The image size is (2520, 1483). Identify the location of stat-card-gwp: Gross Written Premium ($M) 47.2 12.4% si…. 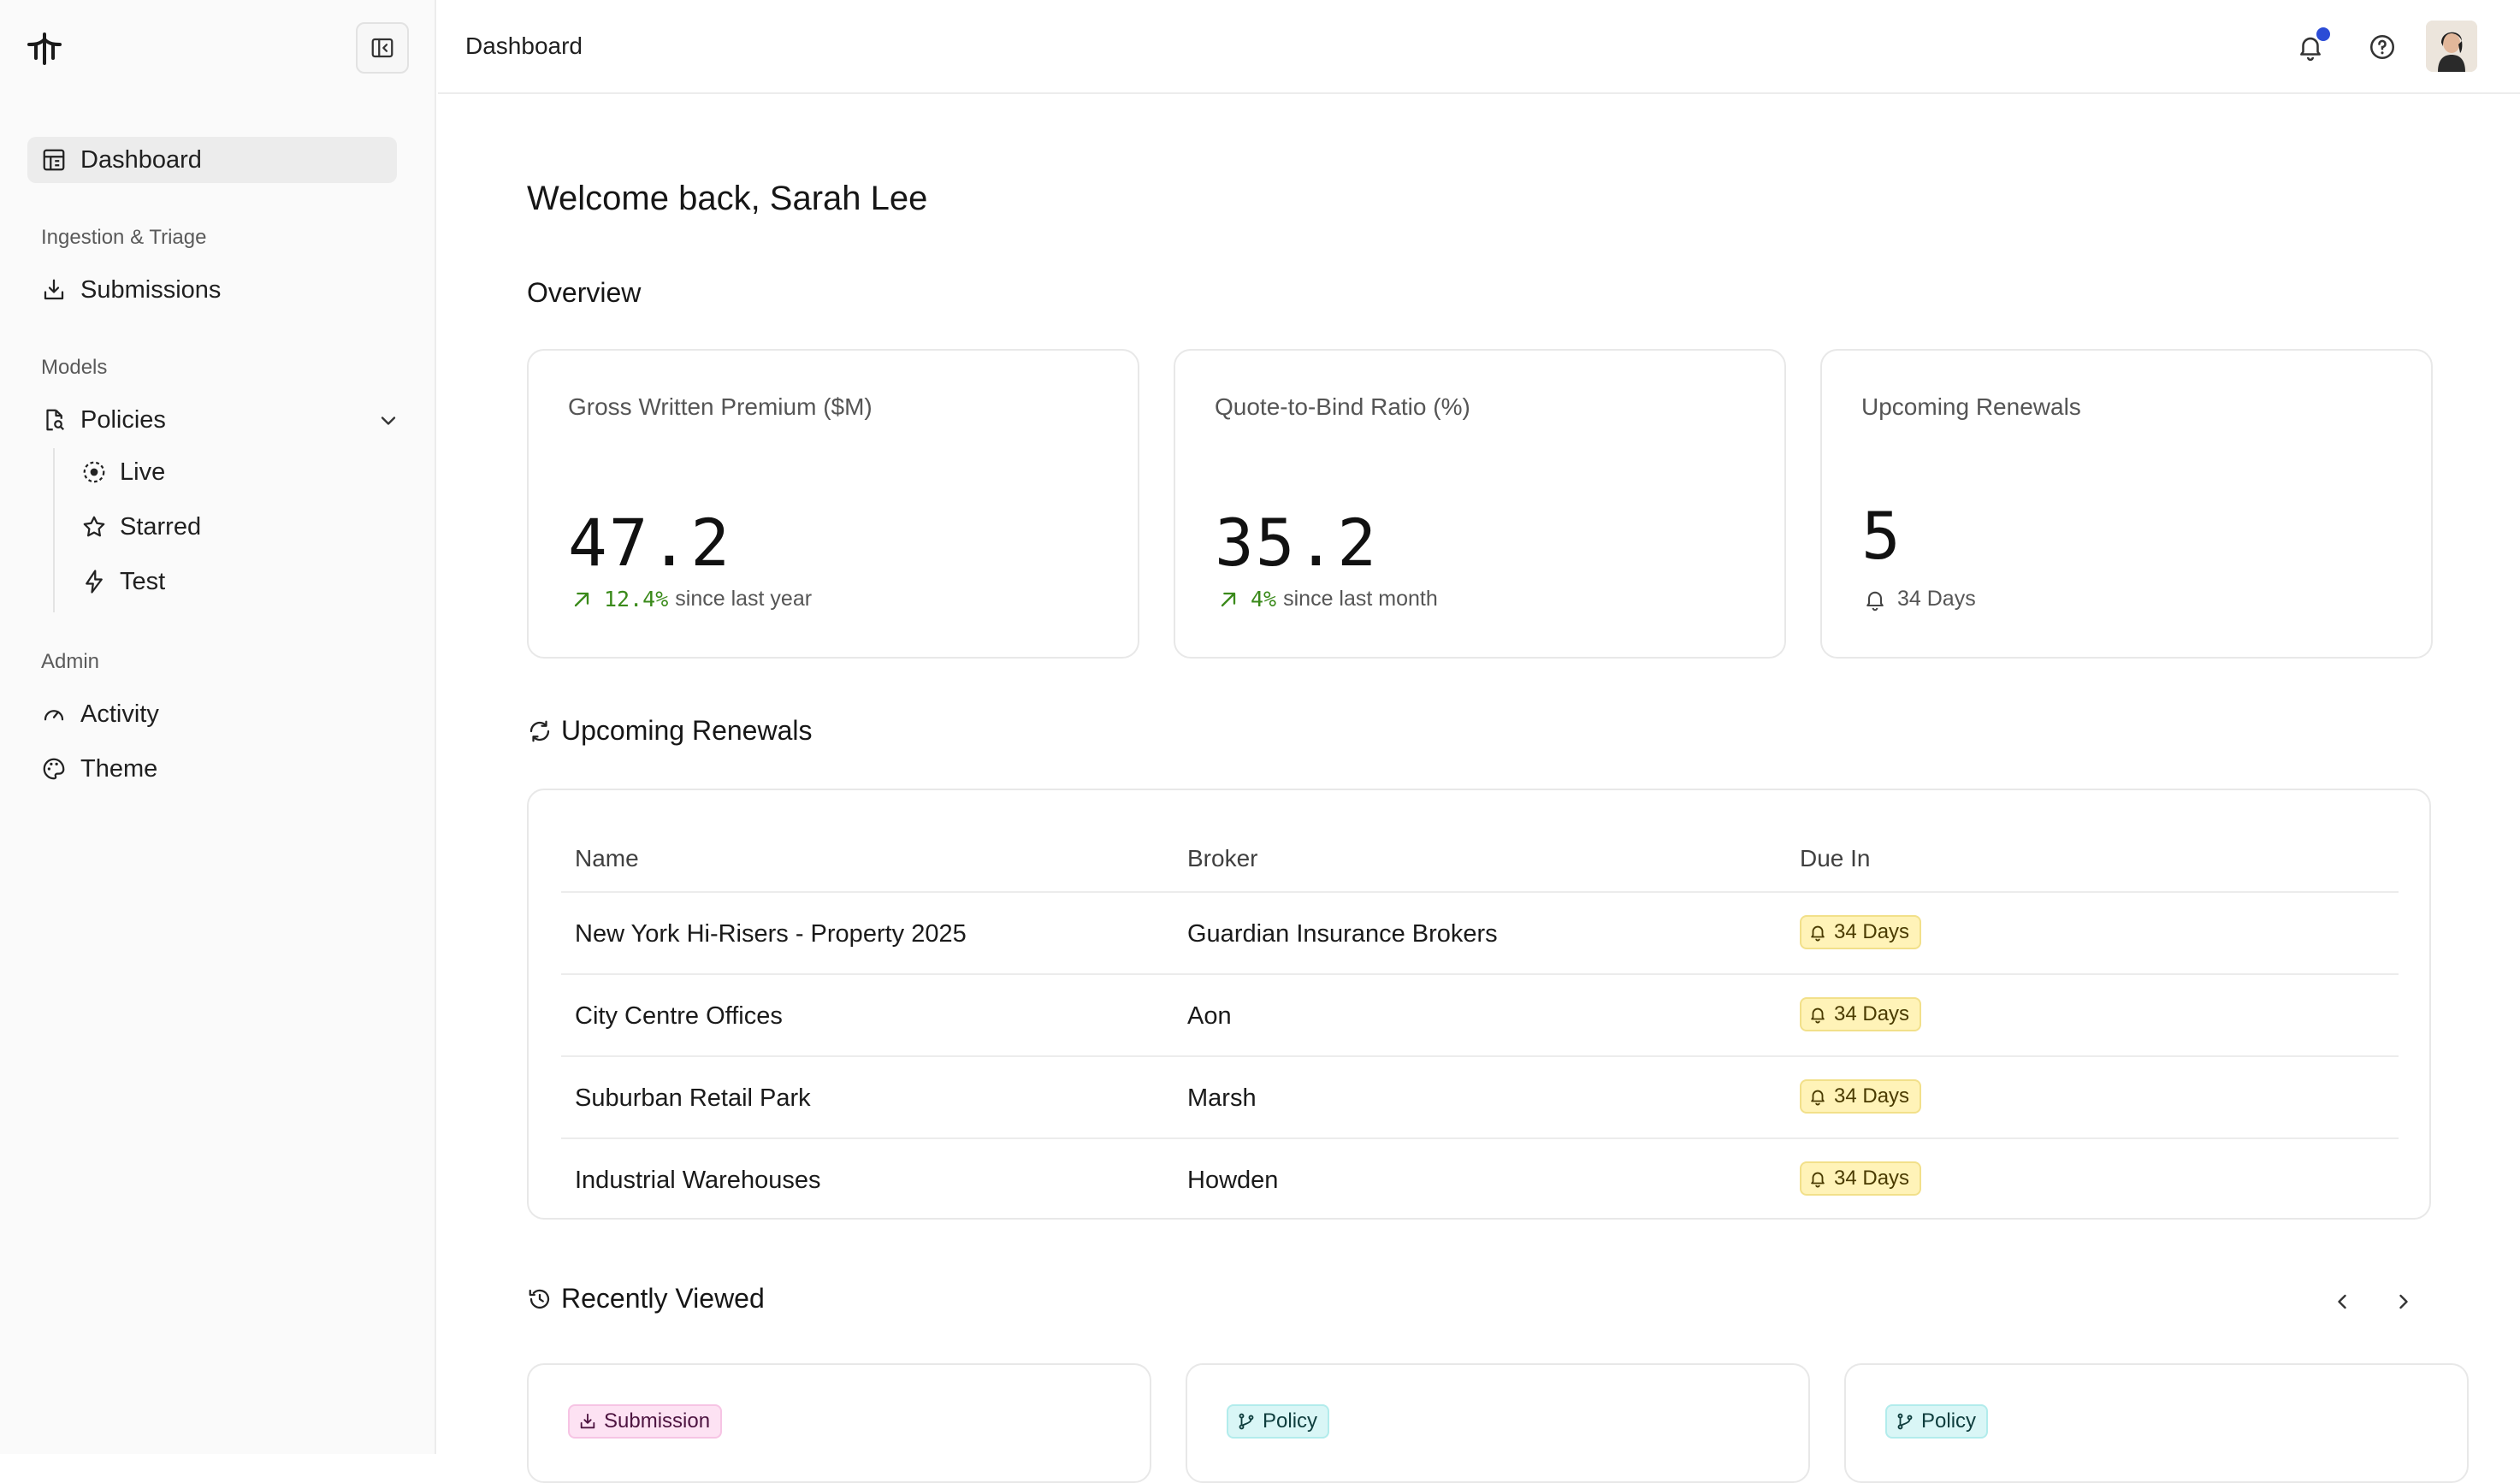
(833, 504).